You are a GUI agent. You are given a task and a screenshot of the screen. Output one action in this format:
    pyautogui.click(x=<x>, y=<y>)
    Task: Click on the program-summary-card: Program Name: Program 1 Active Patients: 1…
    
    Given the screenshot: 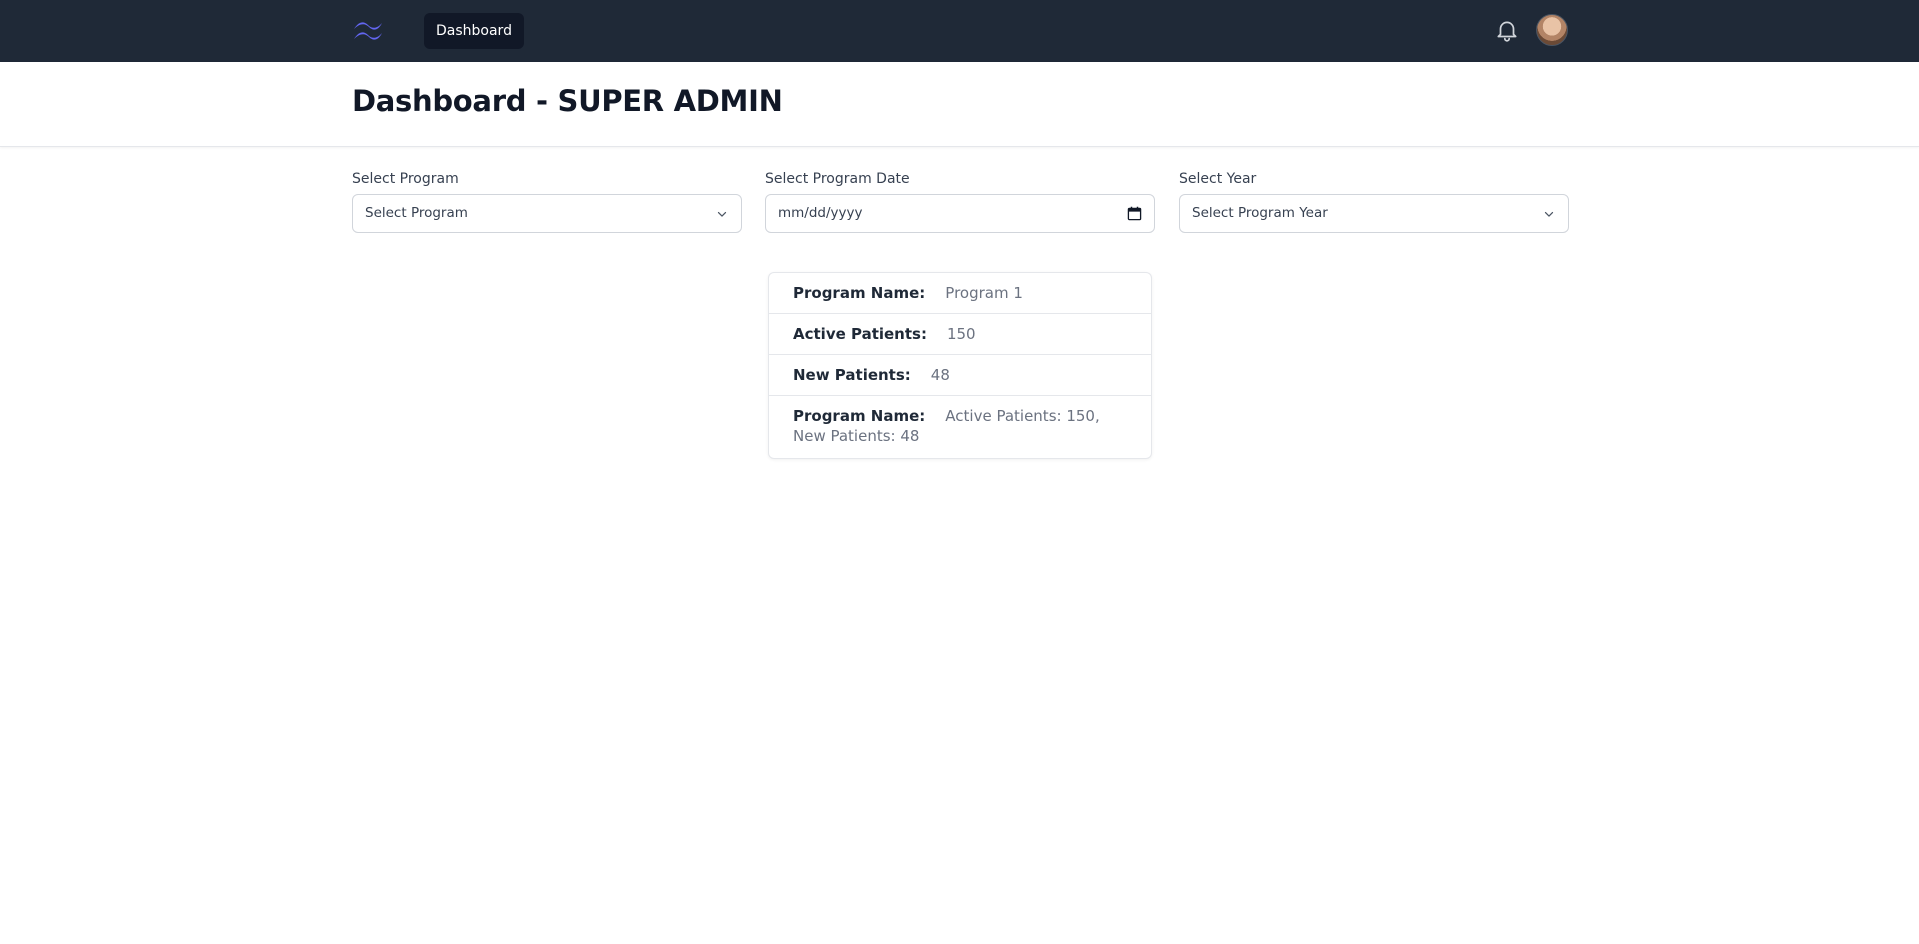 What is the action you would take?
    pyautogui.click(x=960, y=365)
    